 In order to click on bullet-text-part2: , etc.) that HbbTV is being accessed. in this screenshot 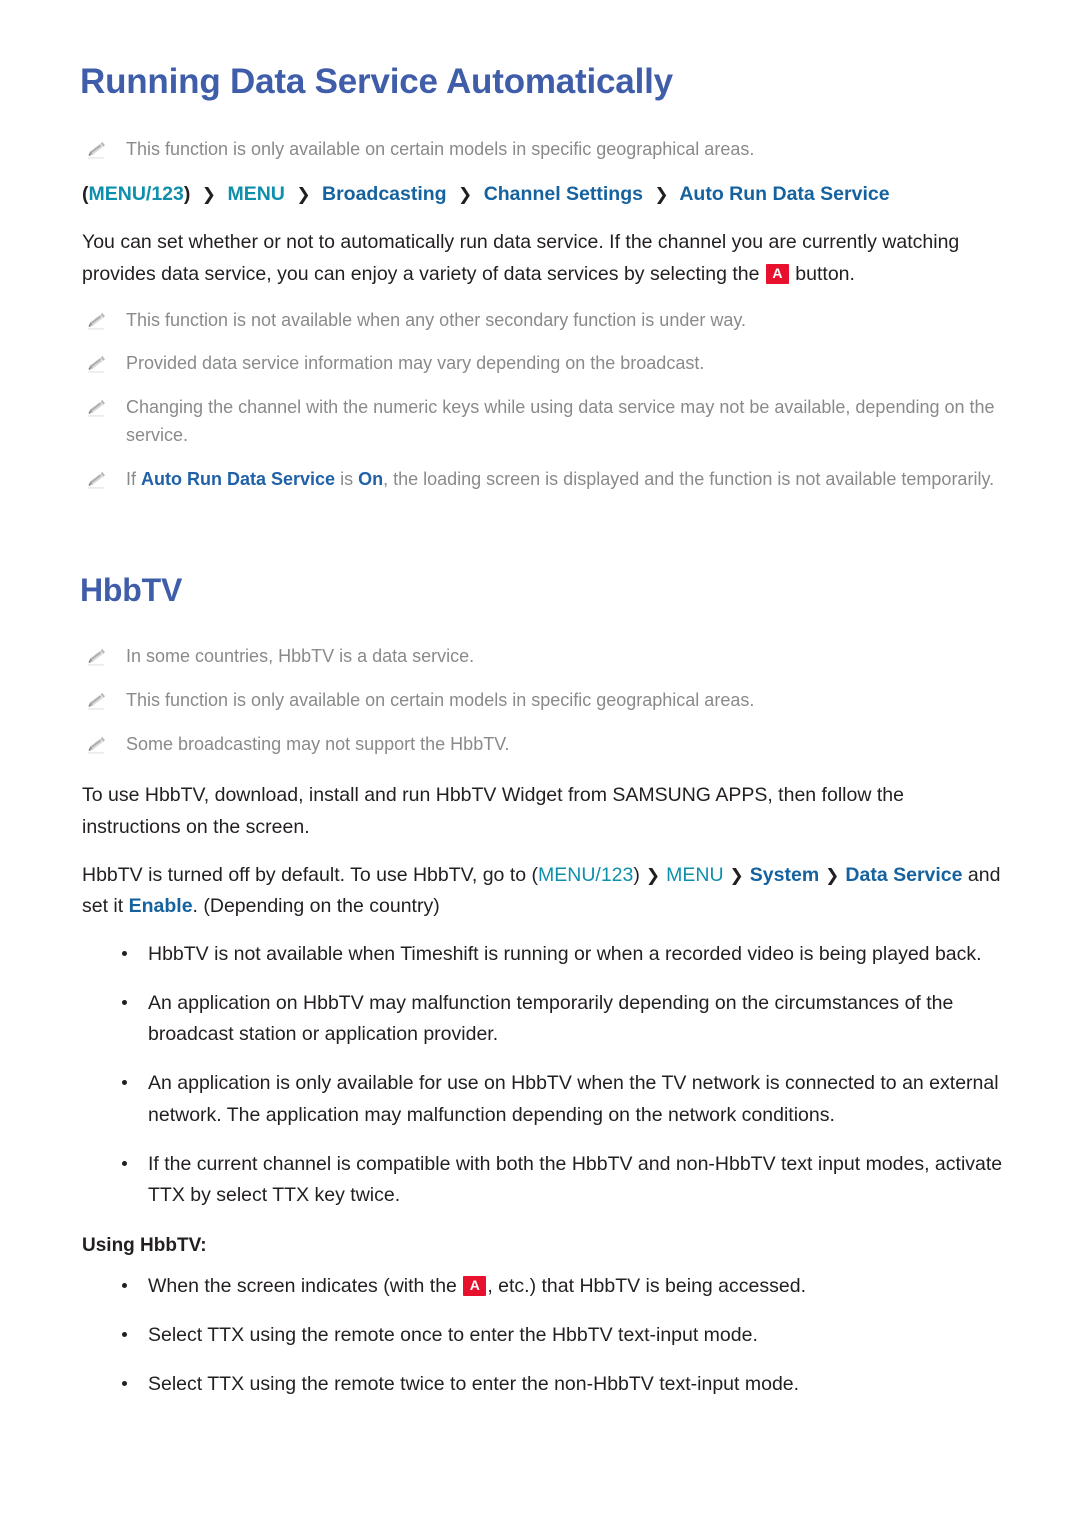, I will do `click(646, 1286)`.